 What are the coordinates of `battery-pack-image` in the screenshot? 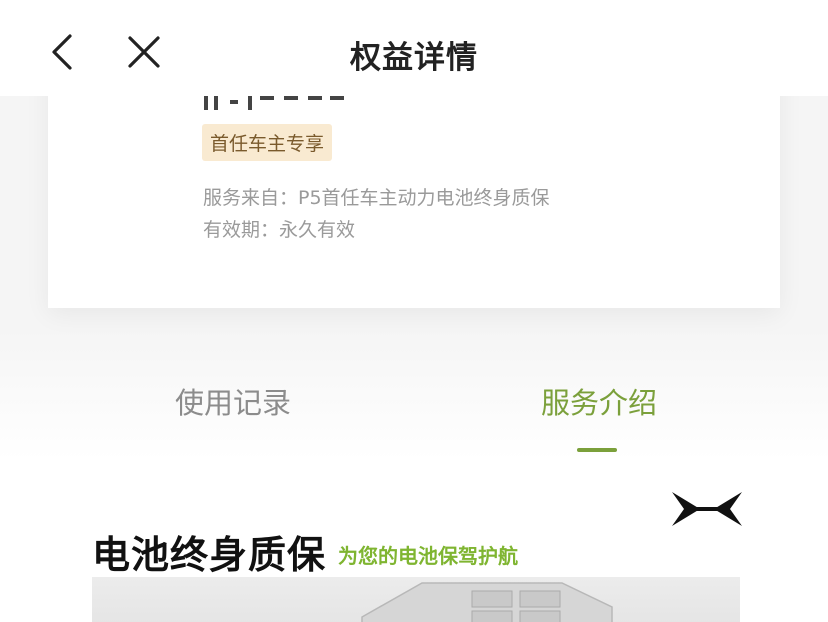 It's located at (416, 599).